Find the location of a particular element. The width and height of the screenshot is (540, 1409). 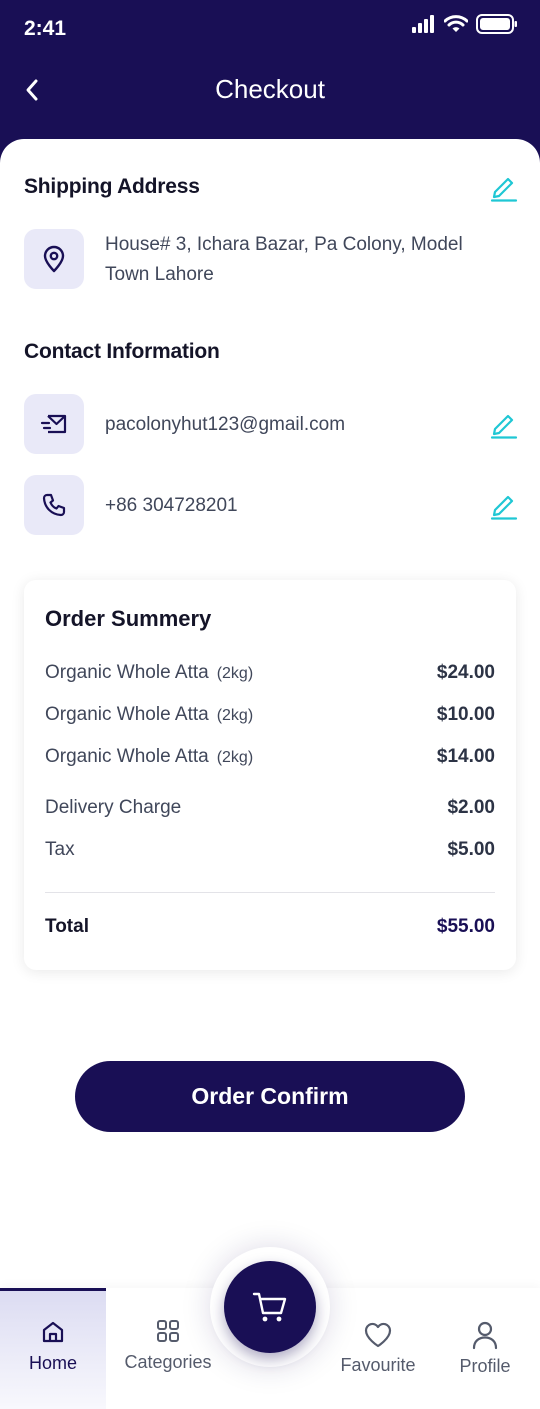

grid-icon is located at coordinates (168, 1331).